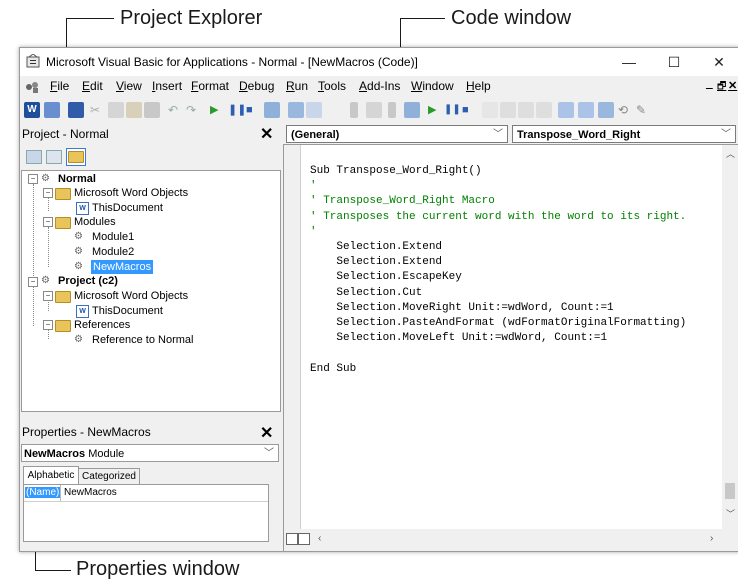 The image size is (738, 581). What do you see at coordinates (92, 86) in the screenshot?
I see `menu-edit: Edit` at bounding box center [92, 86].